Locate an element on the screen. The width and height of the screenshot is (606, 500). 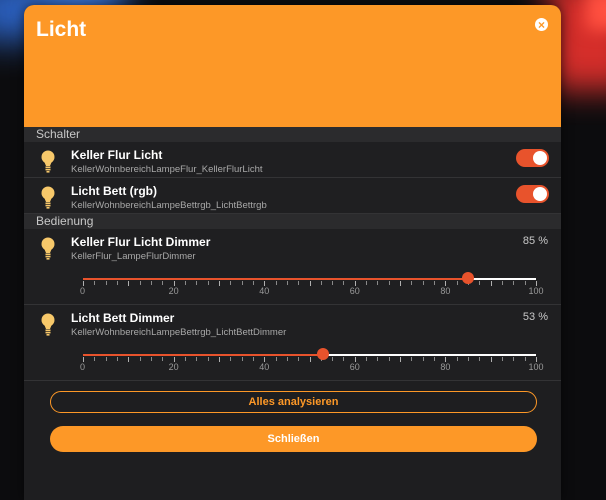
switch-title: Licht Bett (rgb) is located at coordinates (114, 191).